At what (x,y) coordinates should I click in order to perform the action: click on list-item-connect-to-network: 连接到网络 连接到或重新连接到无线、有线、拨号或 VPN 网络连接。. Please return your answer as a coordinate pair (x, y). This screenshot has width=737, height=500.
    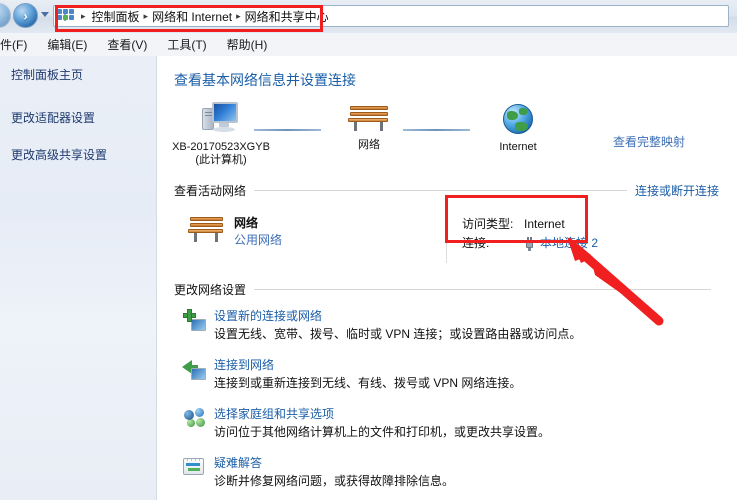
    Looking at the image, I should click on (455, 374).